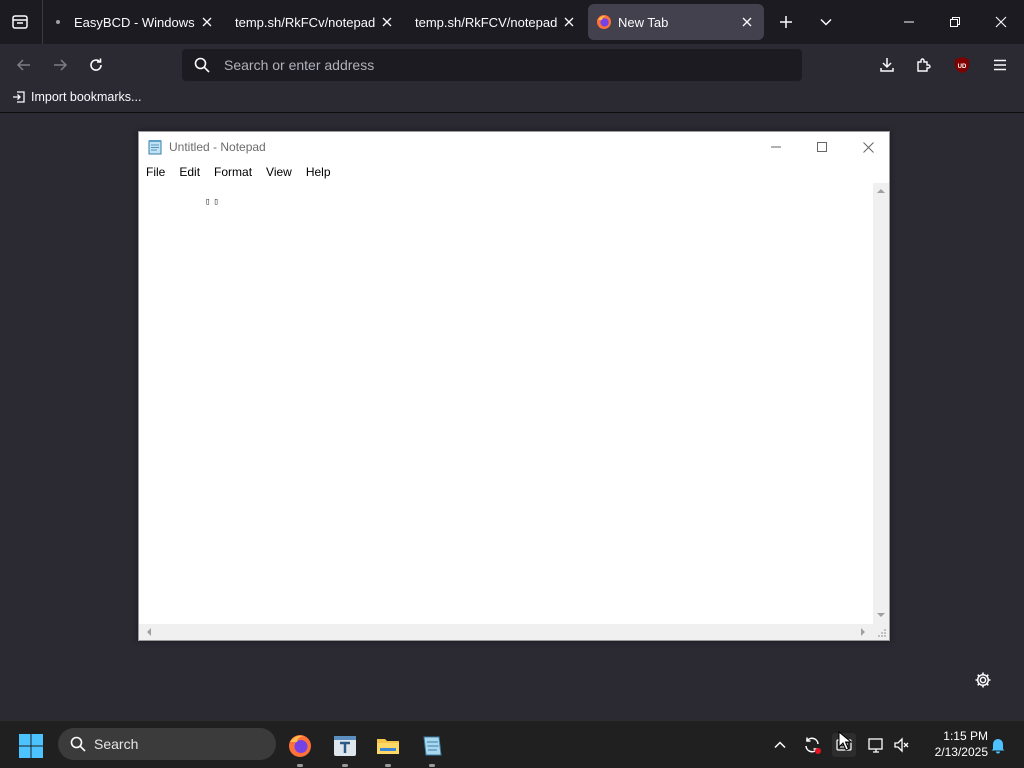  Describe the element at coordinates (812, 745) in the screenshot. I see `tray-sync-icon-button` at that location.